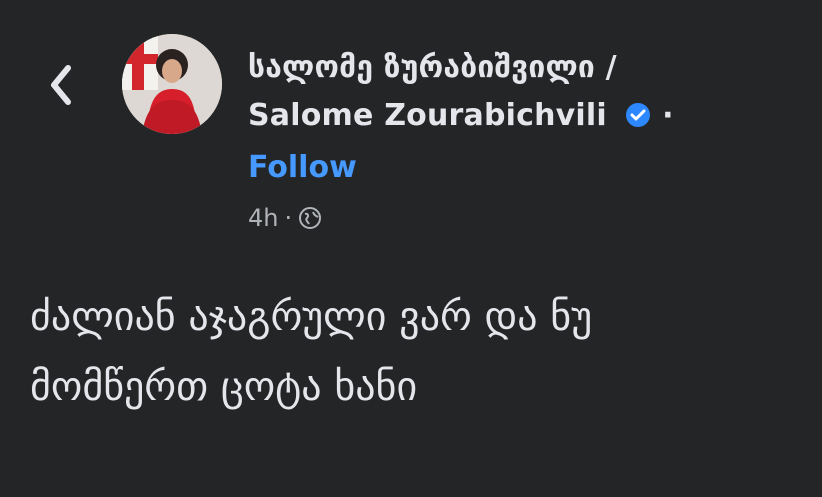 This screenshot has width=822, height=497. What do you see at coordinates (62, 85) in the screenshot?
I see `chevron-left-icon` at bounding box center [62, 85].